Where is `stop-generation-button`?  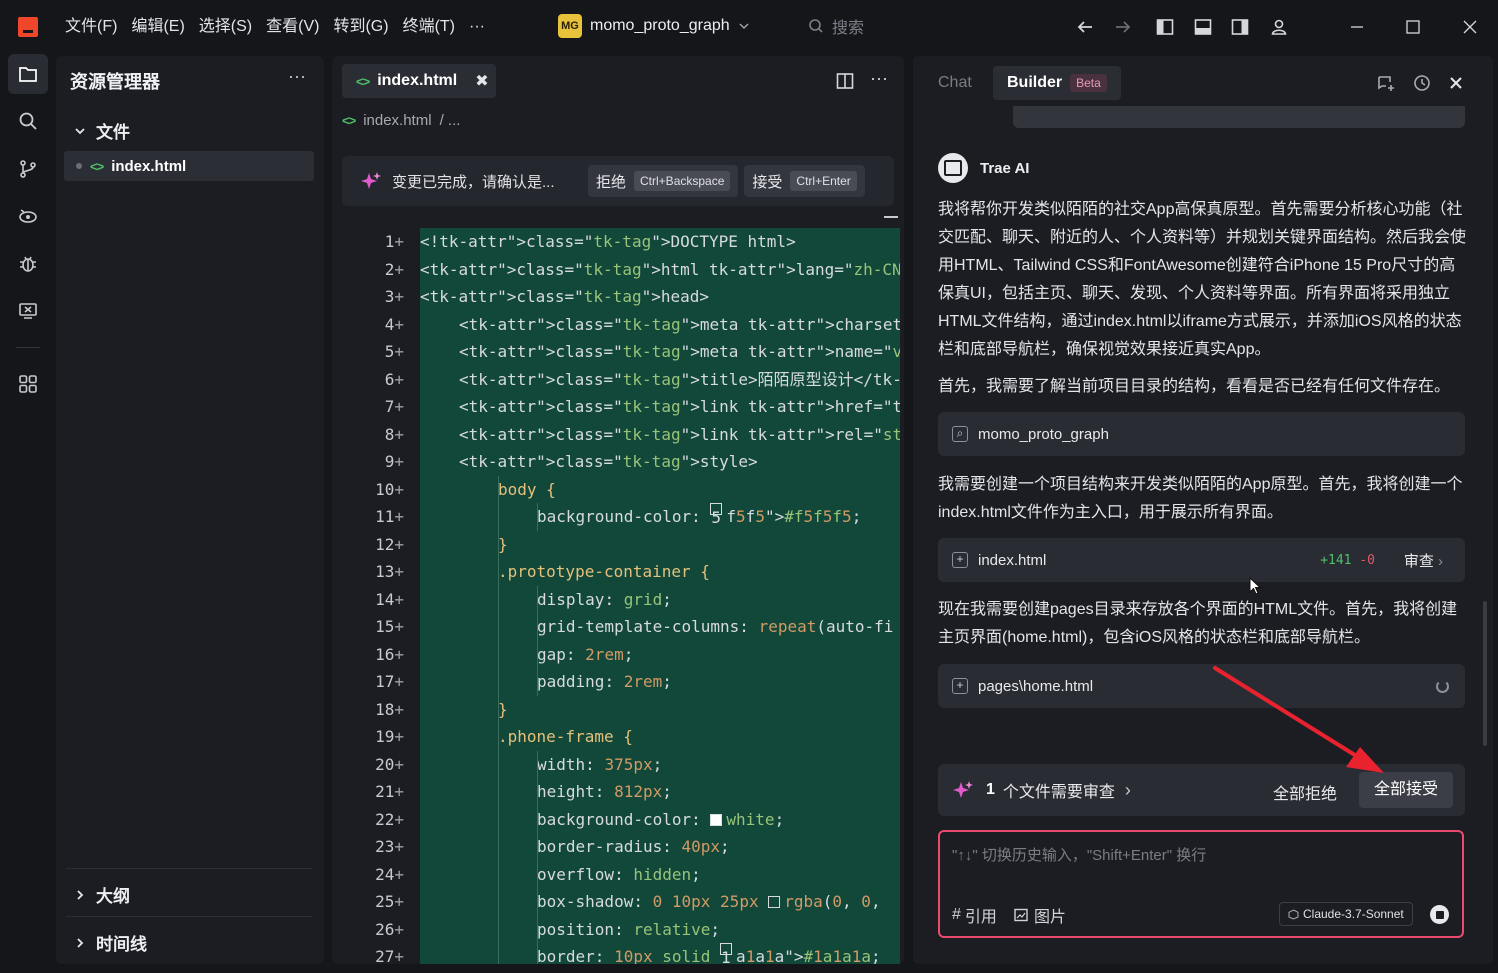 stop-generation-button is located at coordinates (1439, 914).